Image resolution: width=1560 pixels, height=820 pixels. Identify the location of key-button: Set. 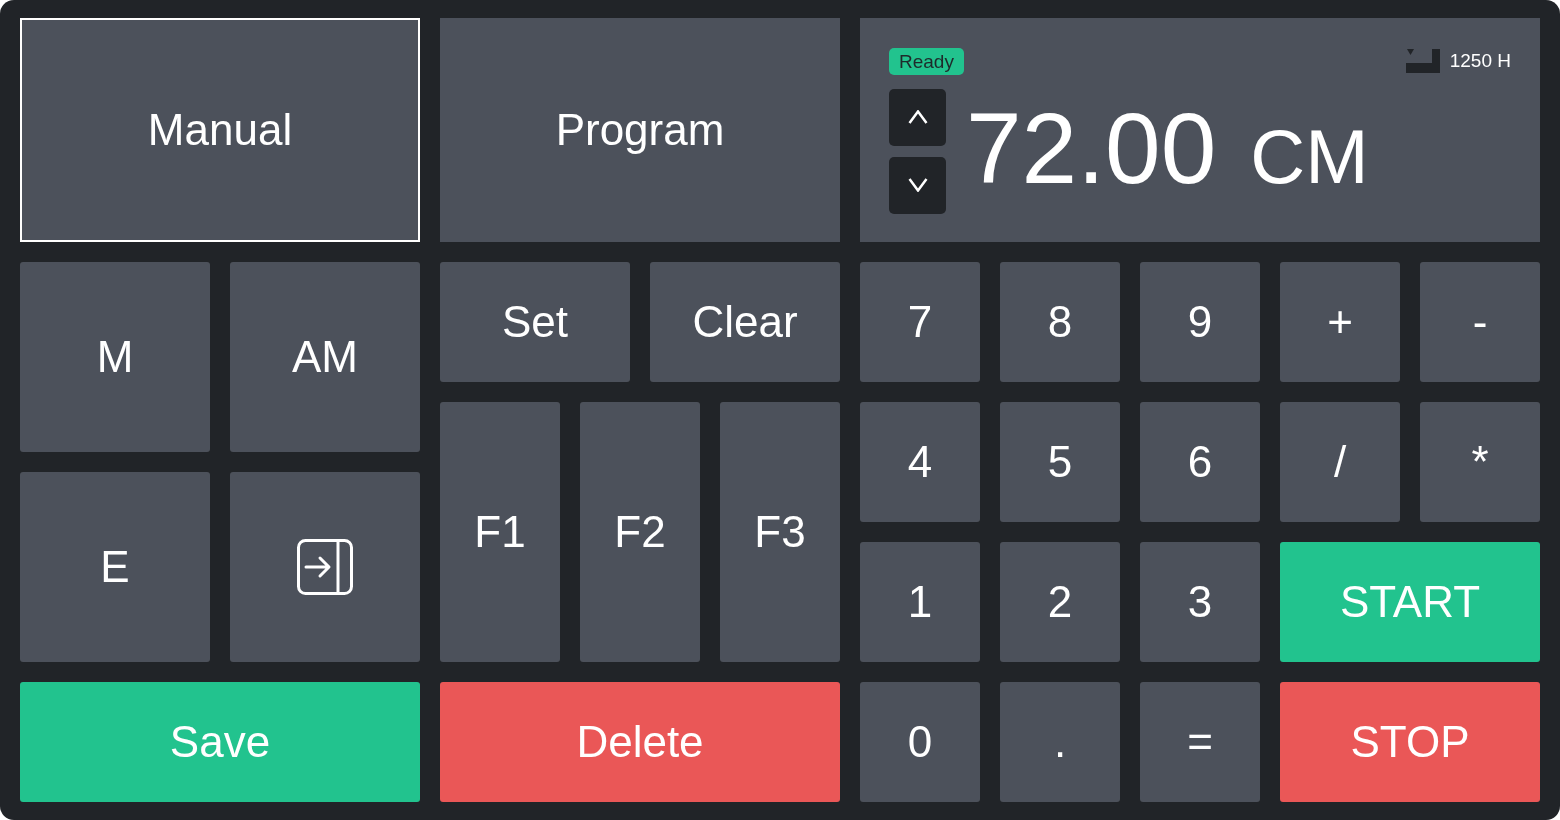
(535, 322).